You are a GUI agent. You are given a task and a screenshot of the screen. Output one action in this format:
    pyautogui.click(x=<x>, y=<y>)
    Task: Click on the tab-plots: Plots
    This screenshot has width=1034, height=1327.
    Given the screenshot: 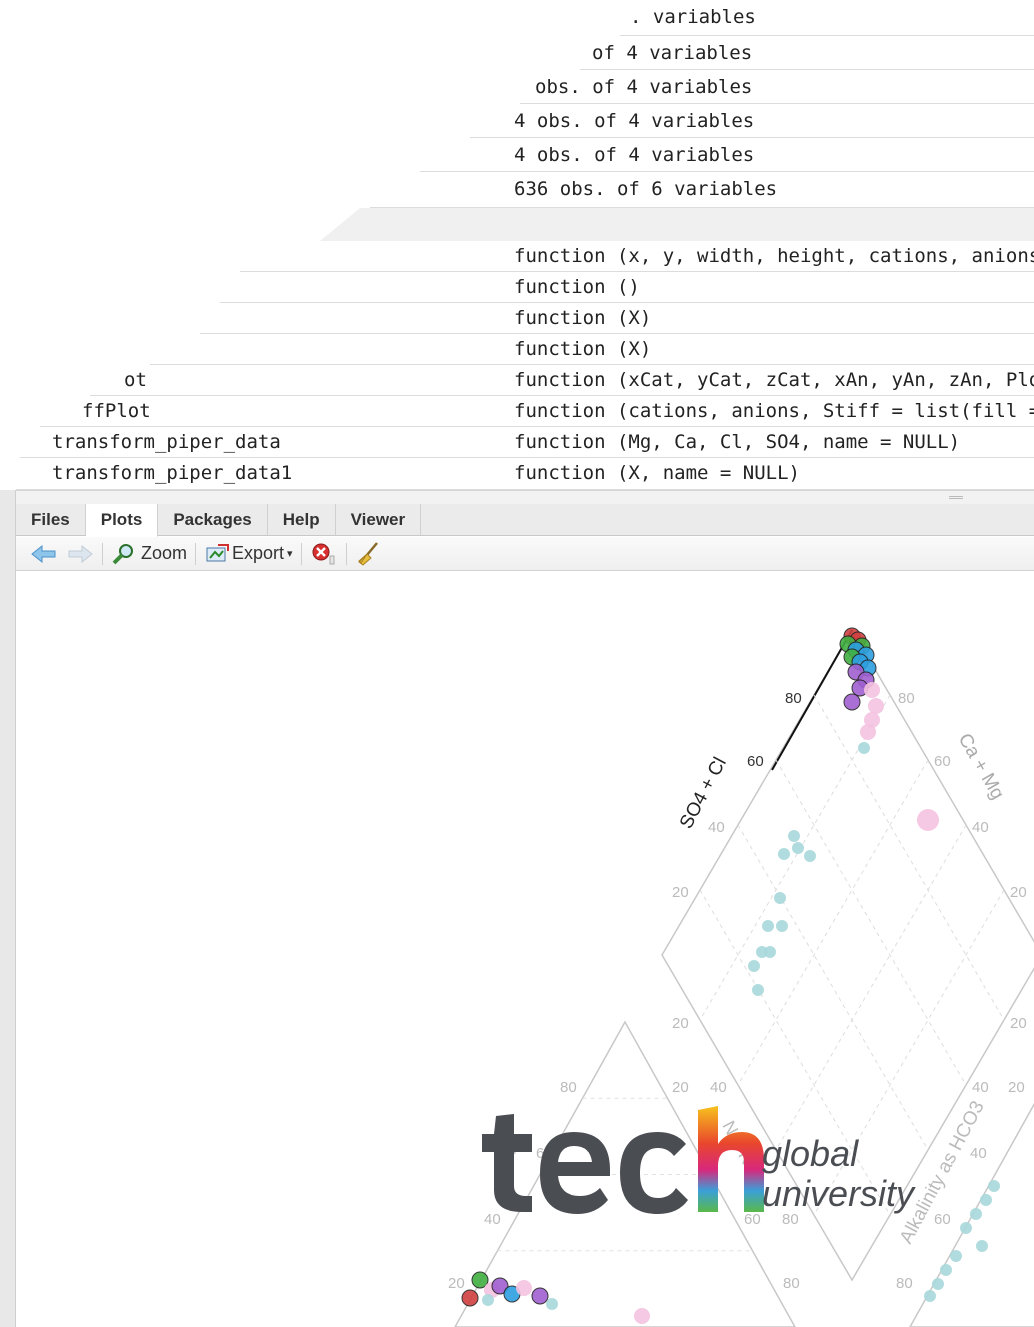 What is the action you would take?
    pyautogui.click(x=122, y=520)
    